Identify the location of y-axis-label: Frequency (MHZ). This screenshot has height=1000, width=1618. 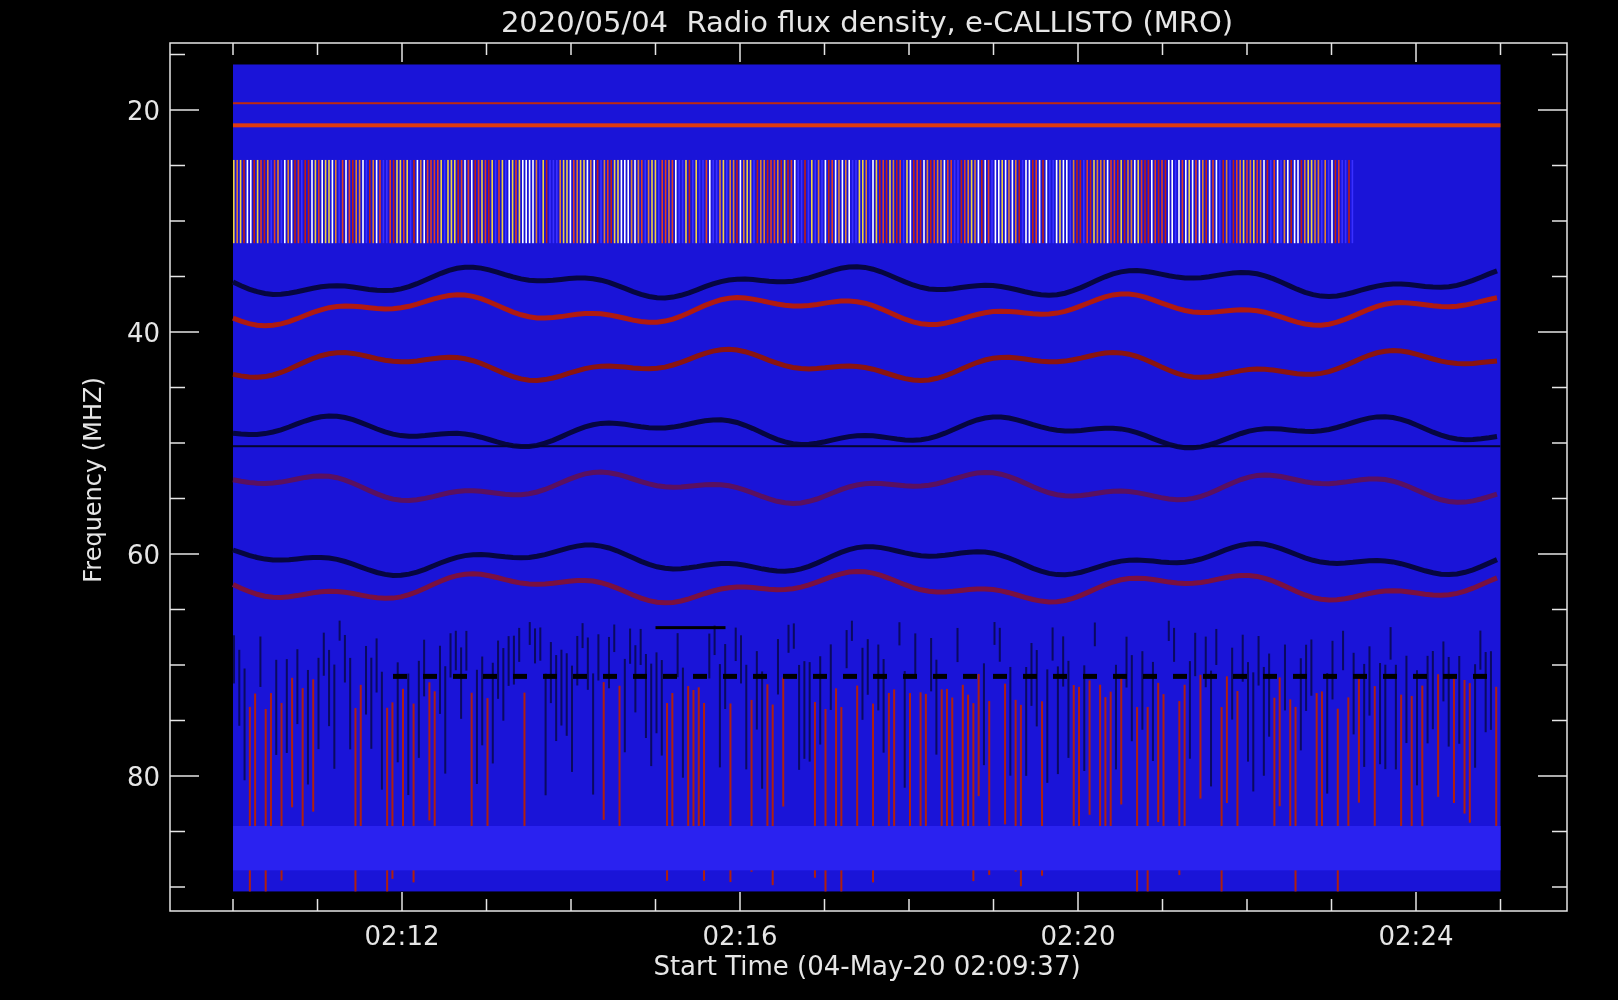
(93, 480).